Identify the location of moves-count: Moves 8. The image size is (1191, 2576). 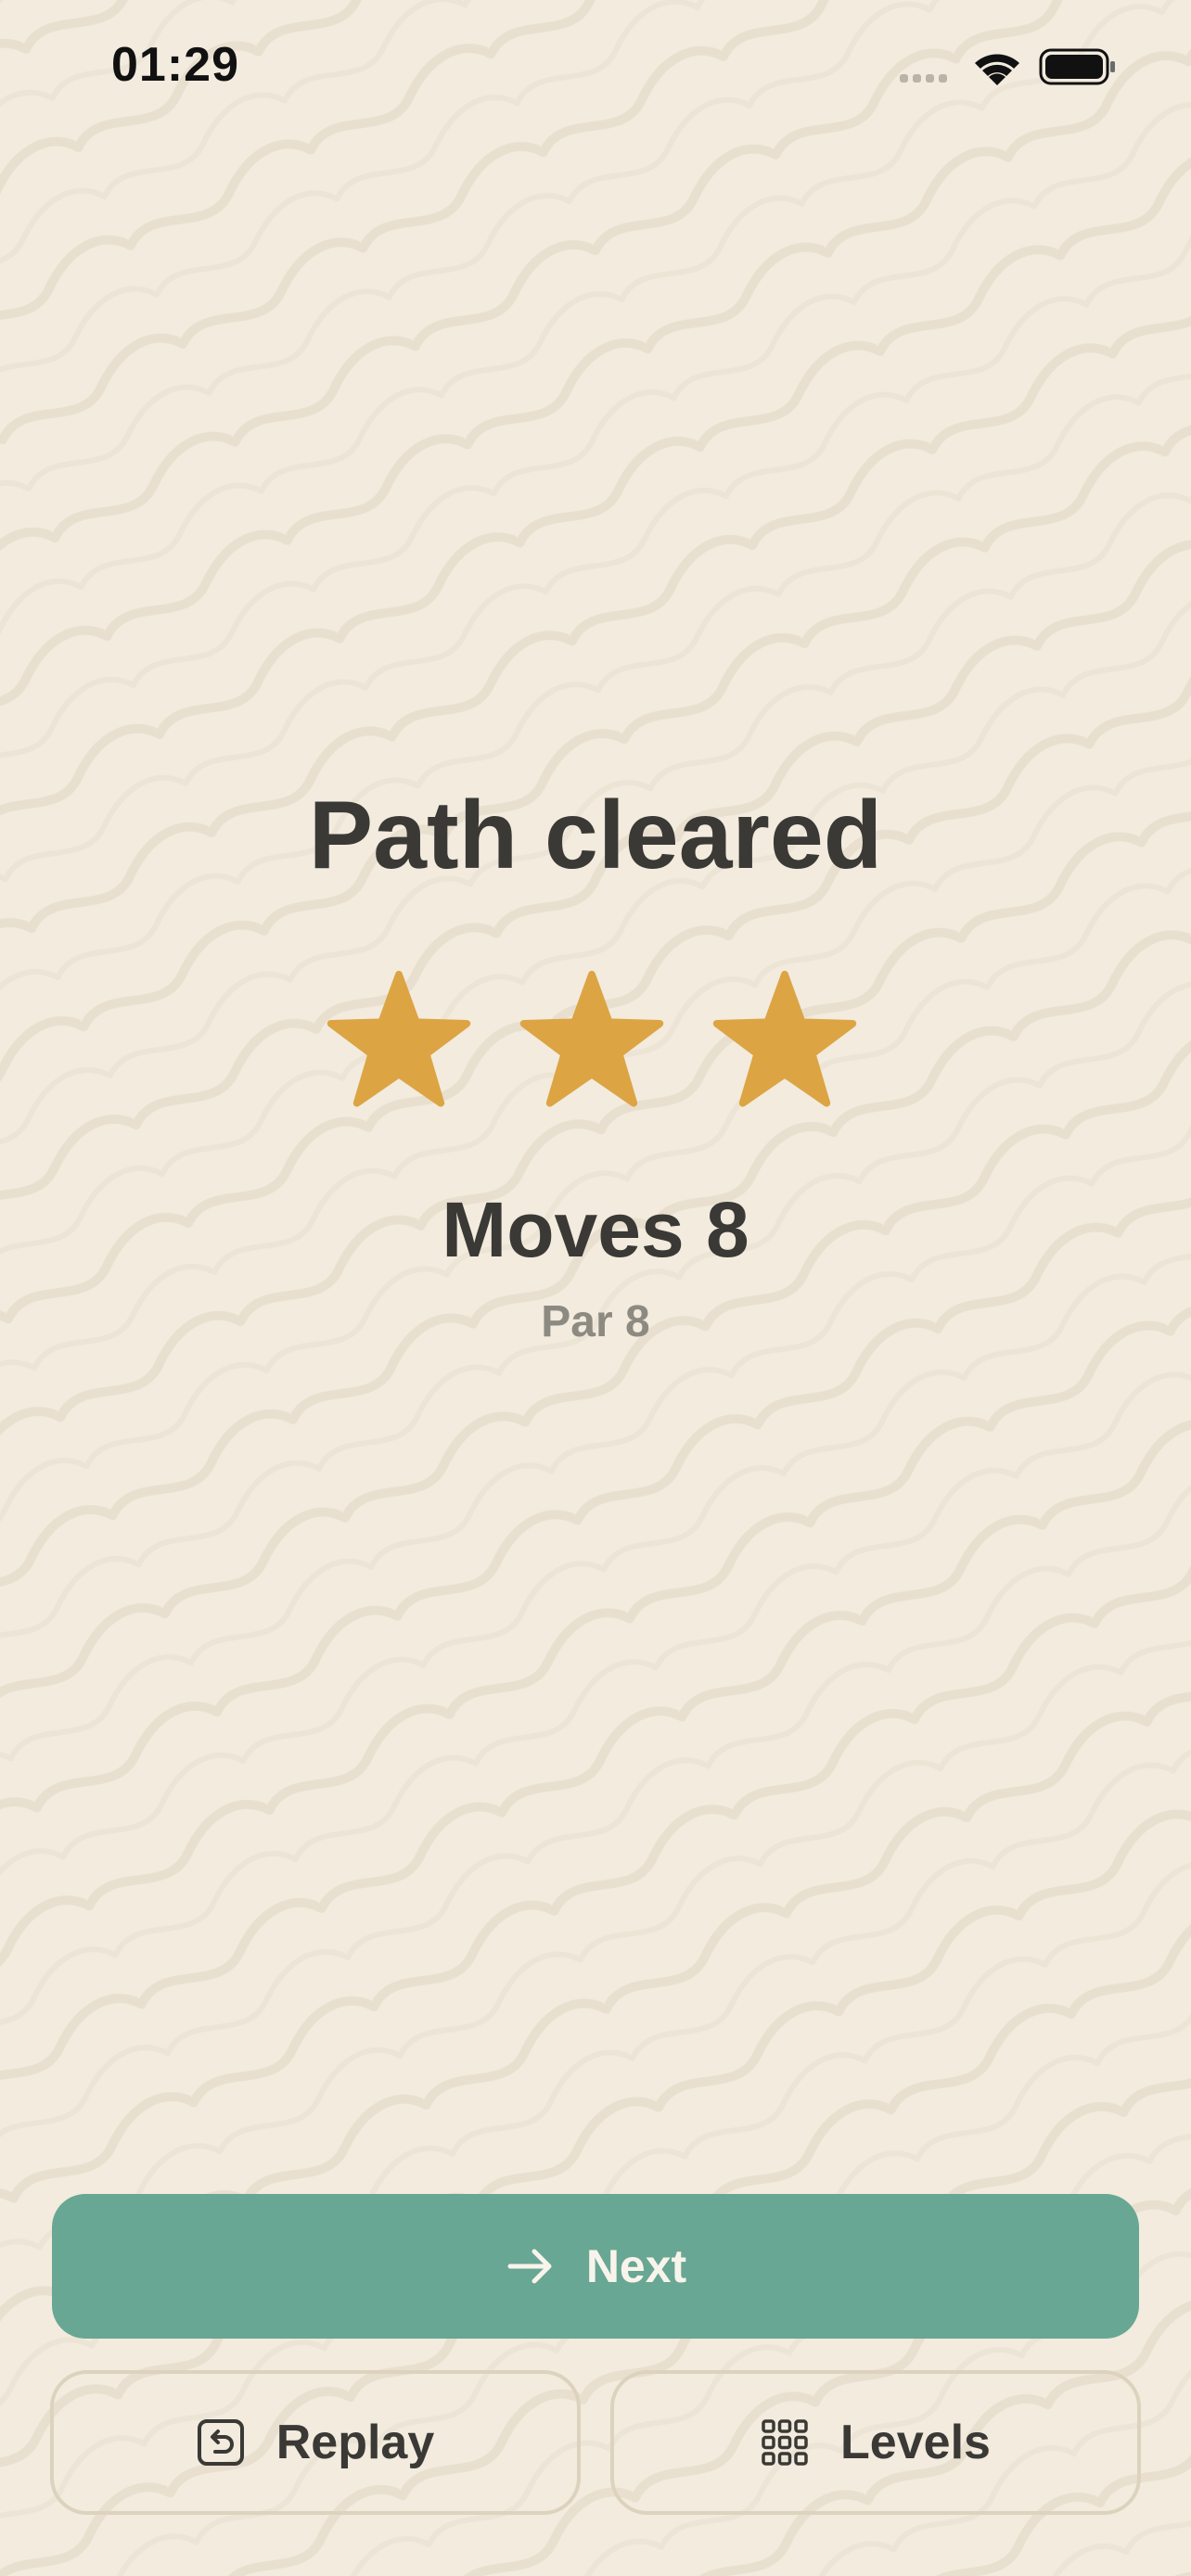
(595, 1230).